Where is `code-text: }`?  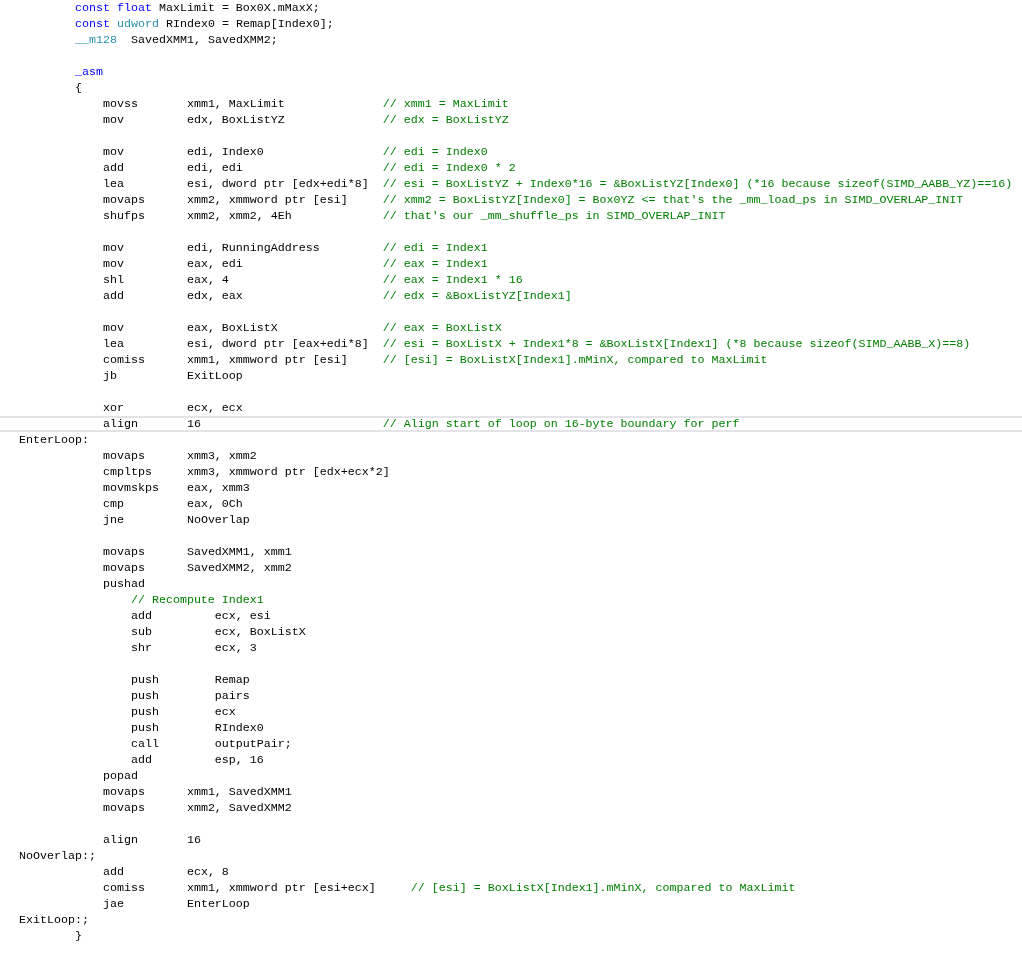
code-text: } is located at coordinates (78, 936).